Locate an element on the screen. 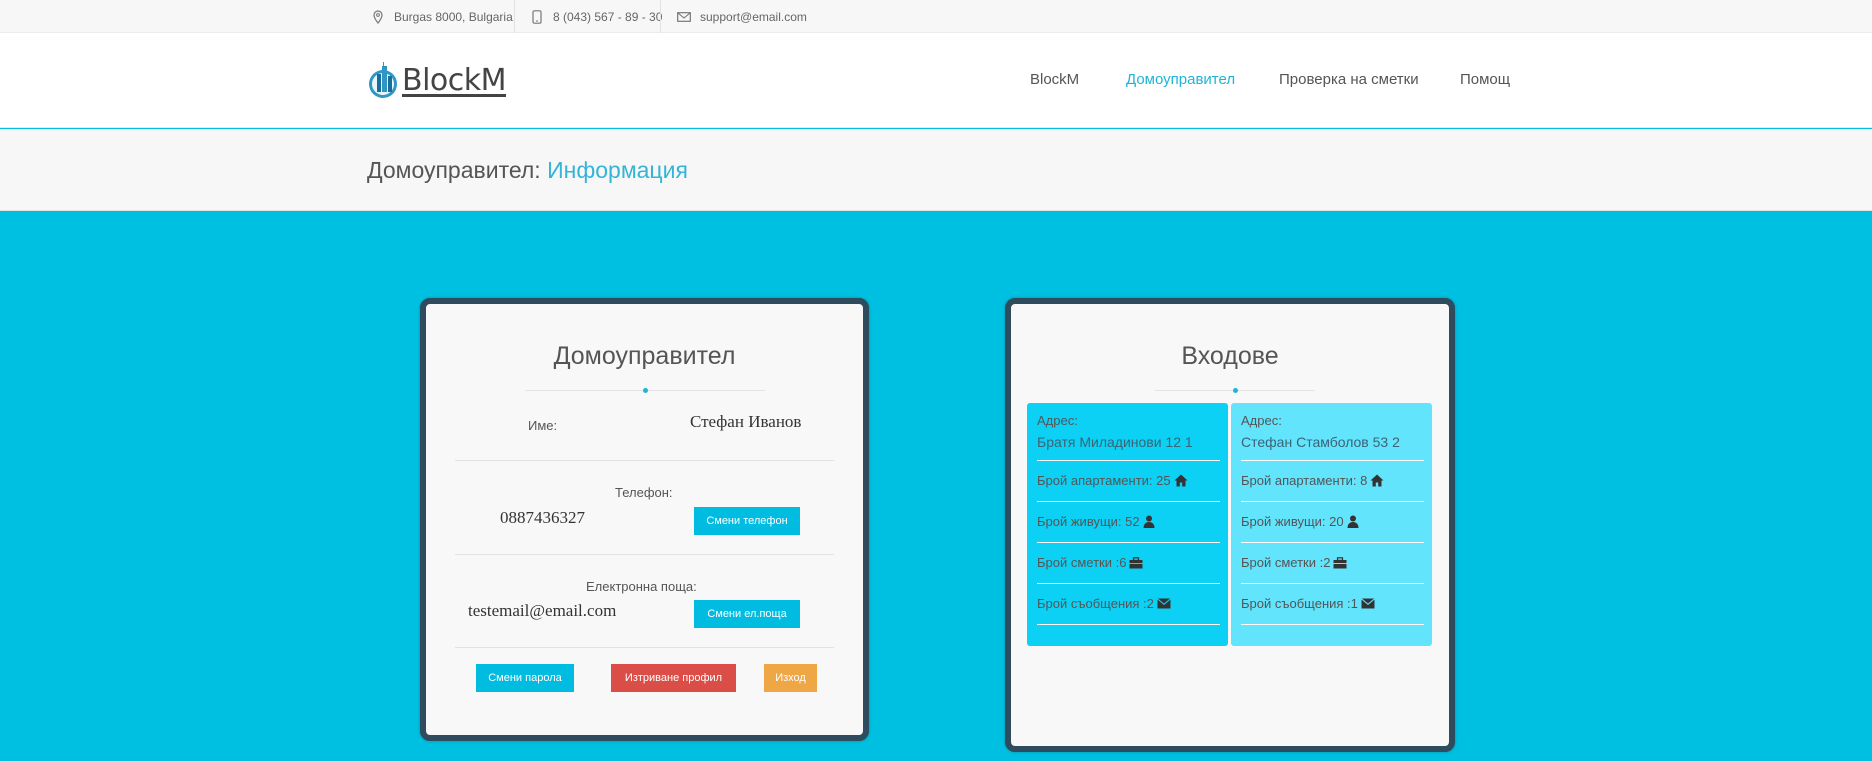  phone-value: 0887436327 is located at coordinates (542, 517).